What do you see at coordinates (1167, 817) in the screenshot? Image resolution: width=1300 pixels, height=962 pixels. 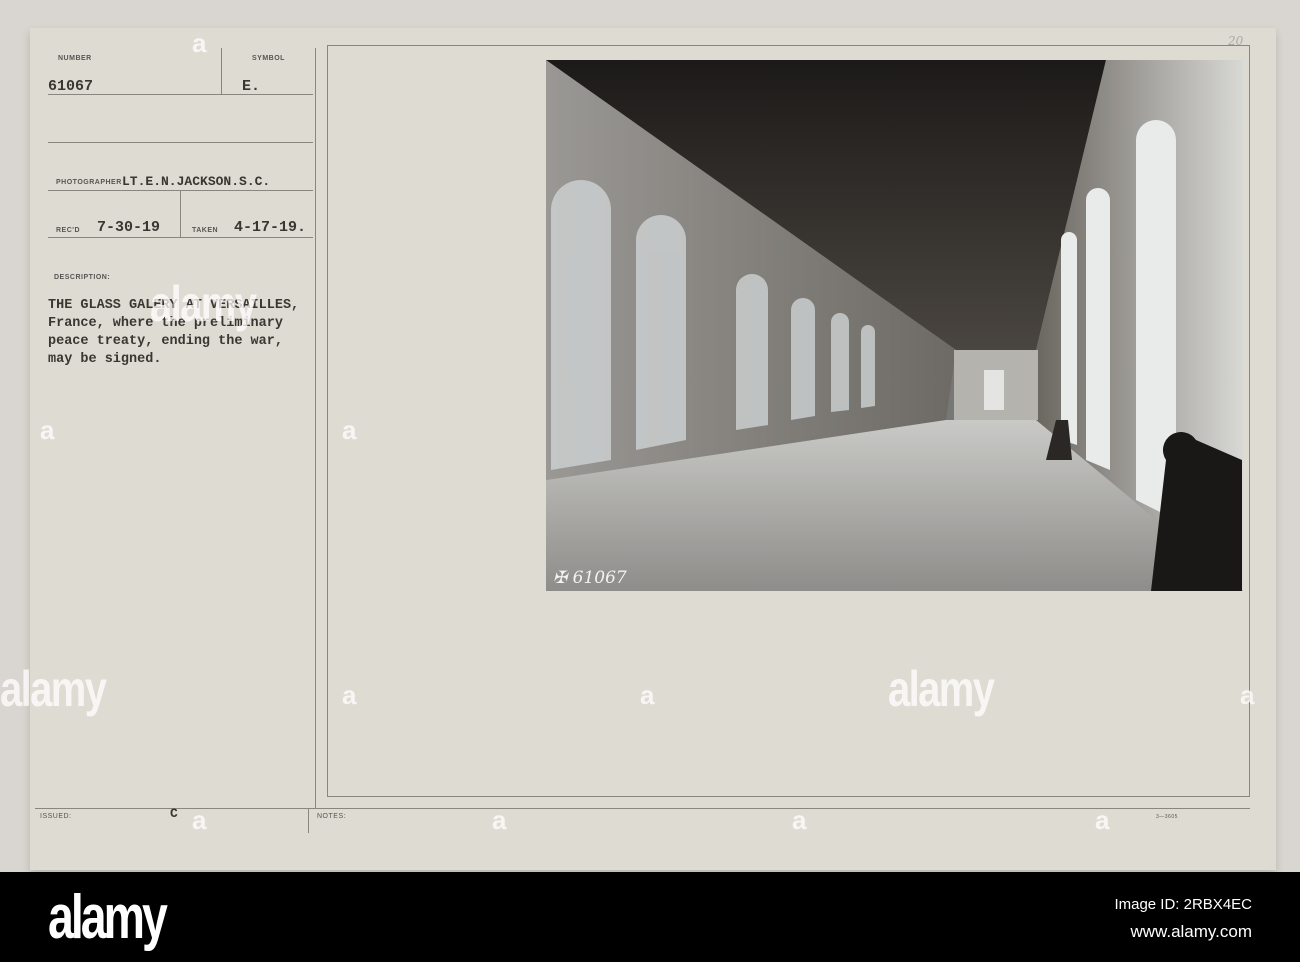 I see `form-code: 3—3605` at bounding box center [1167, 817].